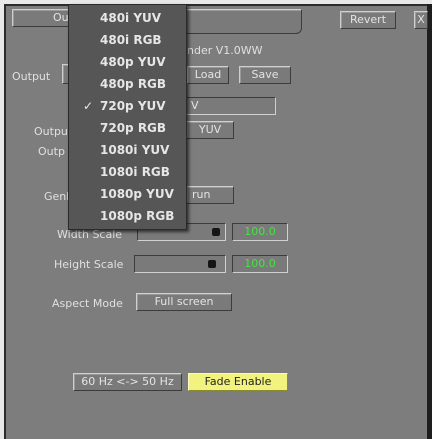 Image resolution: width=432 pixels, height=439 pixels. What do you see at coordinates (216, 232) in the screenshot?
I see `width-scale-knob` at bounding box center [216, 232].